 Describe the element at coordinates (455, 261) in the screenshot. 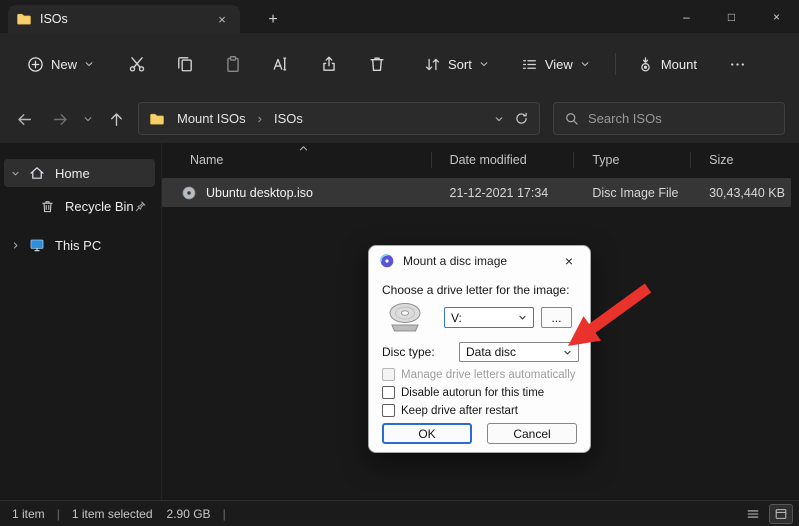

I see `dialog-title: Mount a disc image` at that location.